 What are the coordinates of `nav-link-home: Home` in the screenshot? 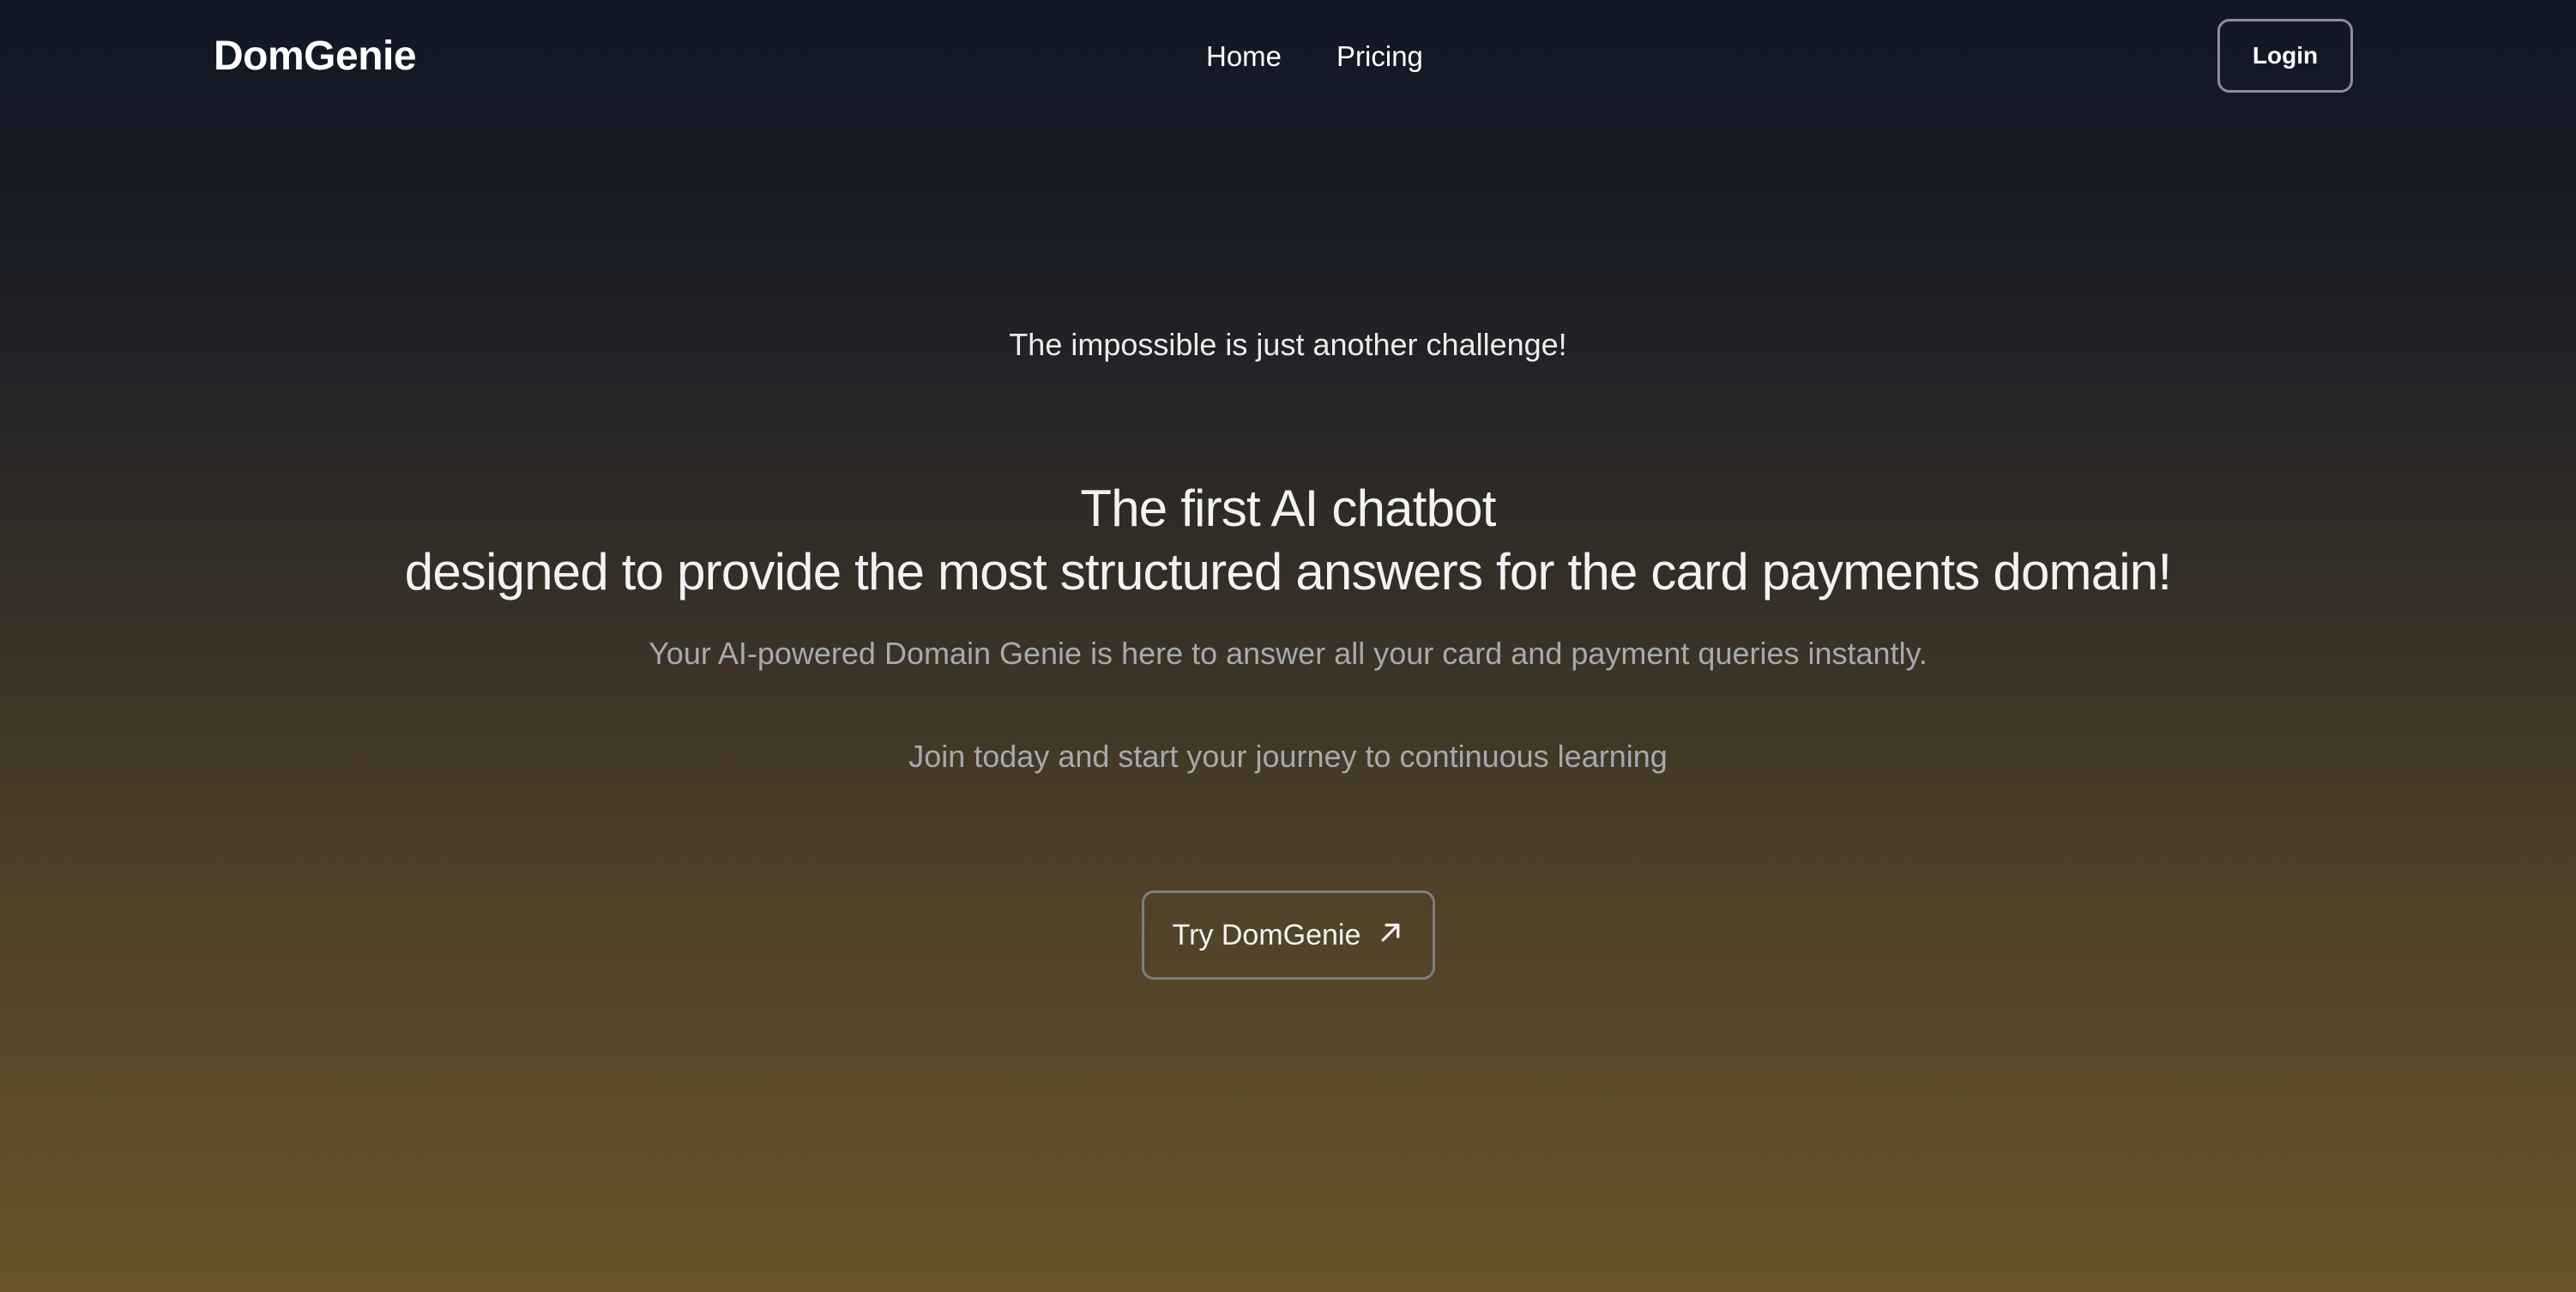 It's located at (1244, 56).